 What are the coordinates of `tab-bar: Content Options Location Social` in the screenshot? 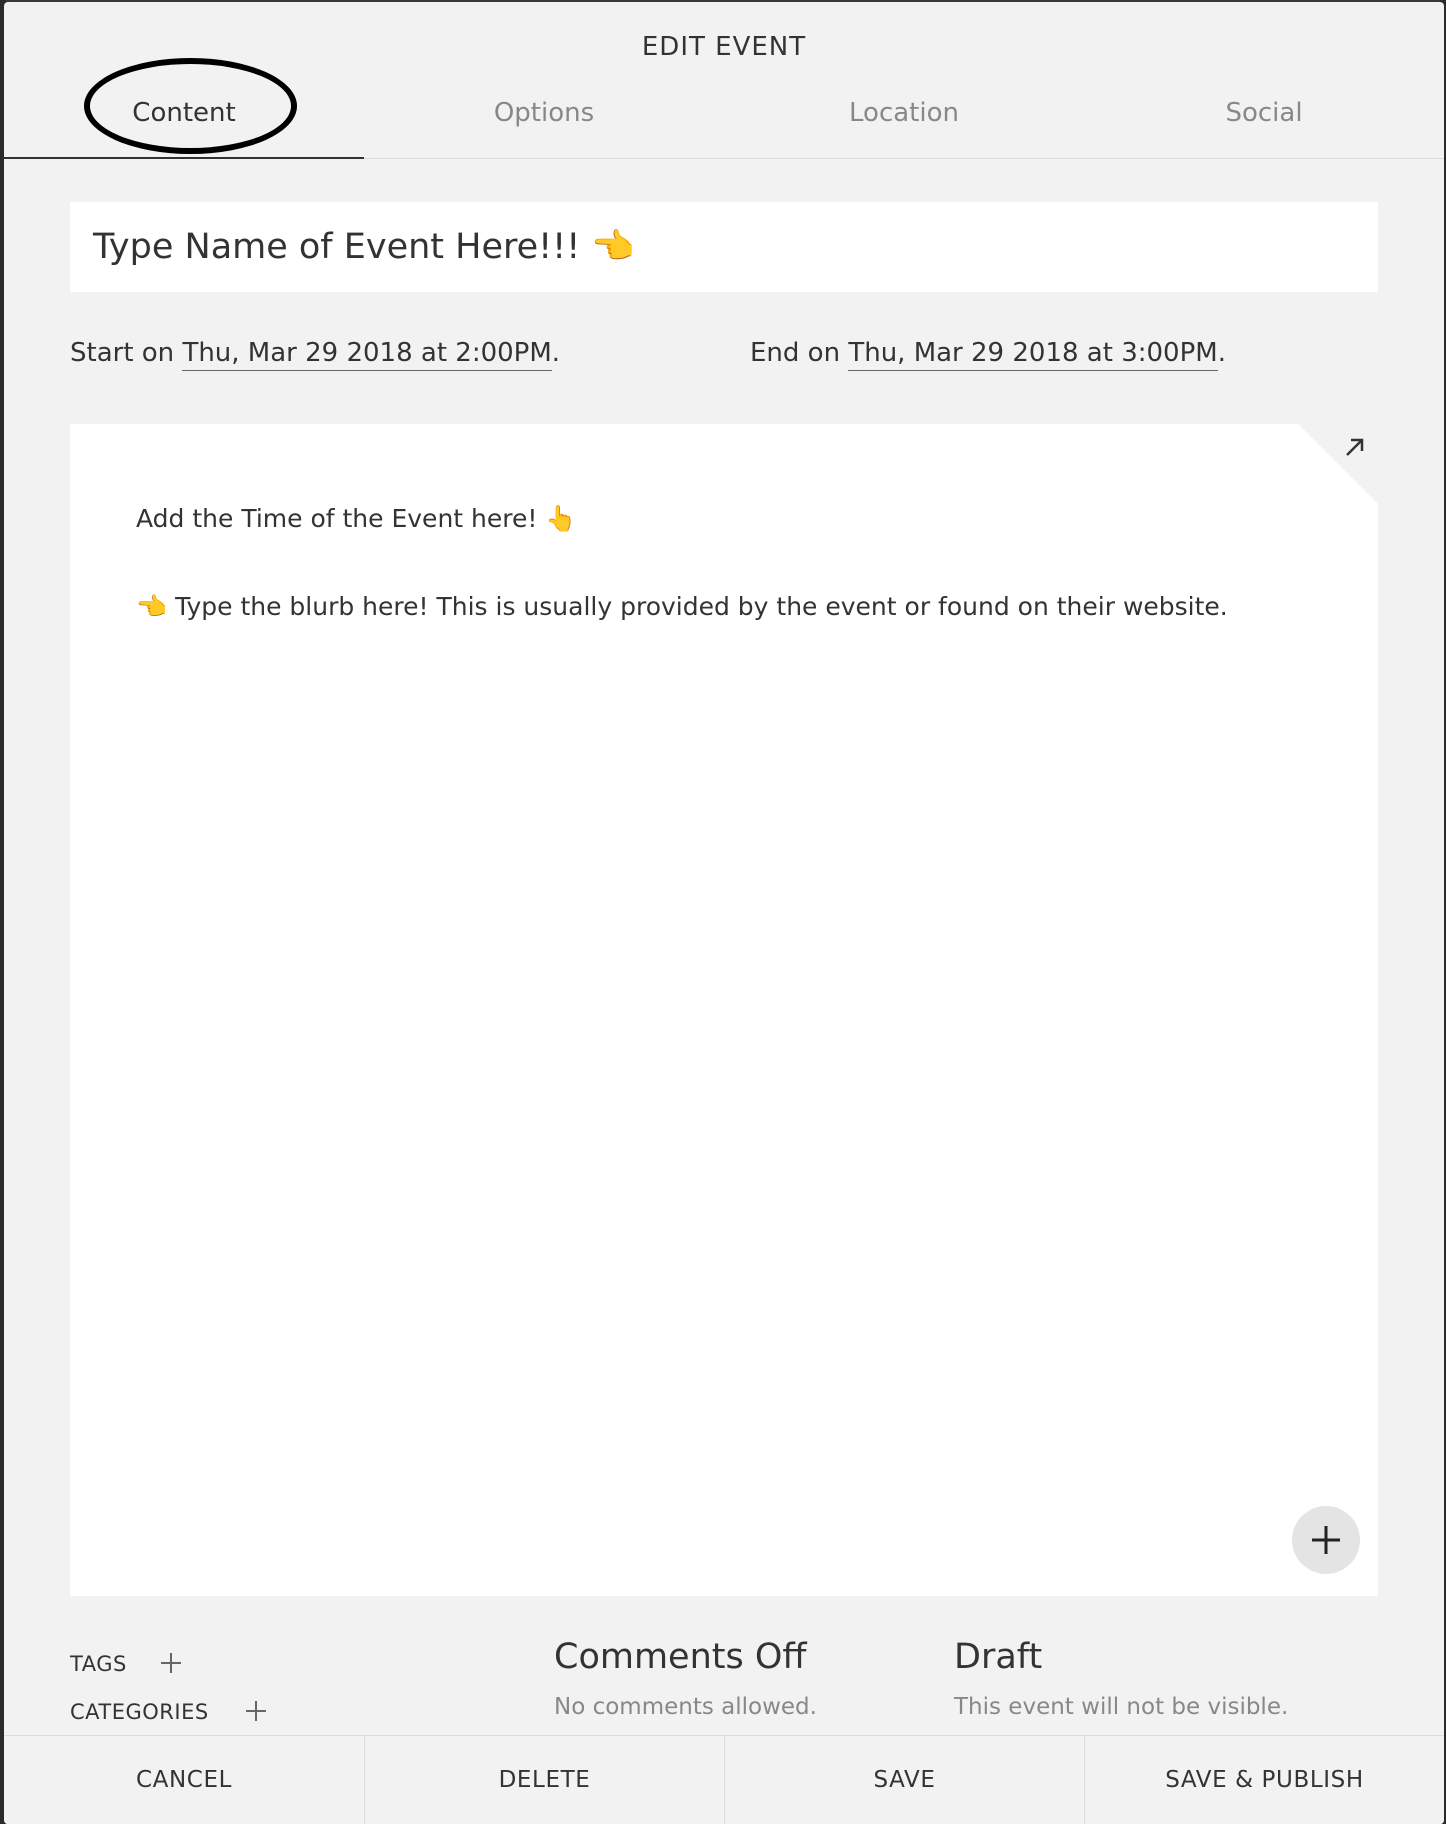 It's located at (724, 125).